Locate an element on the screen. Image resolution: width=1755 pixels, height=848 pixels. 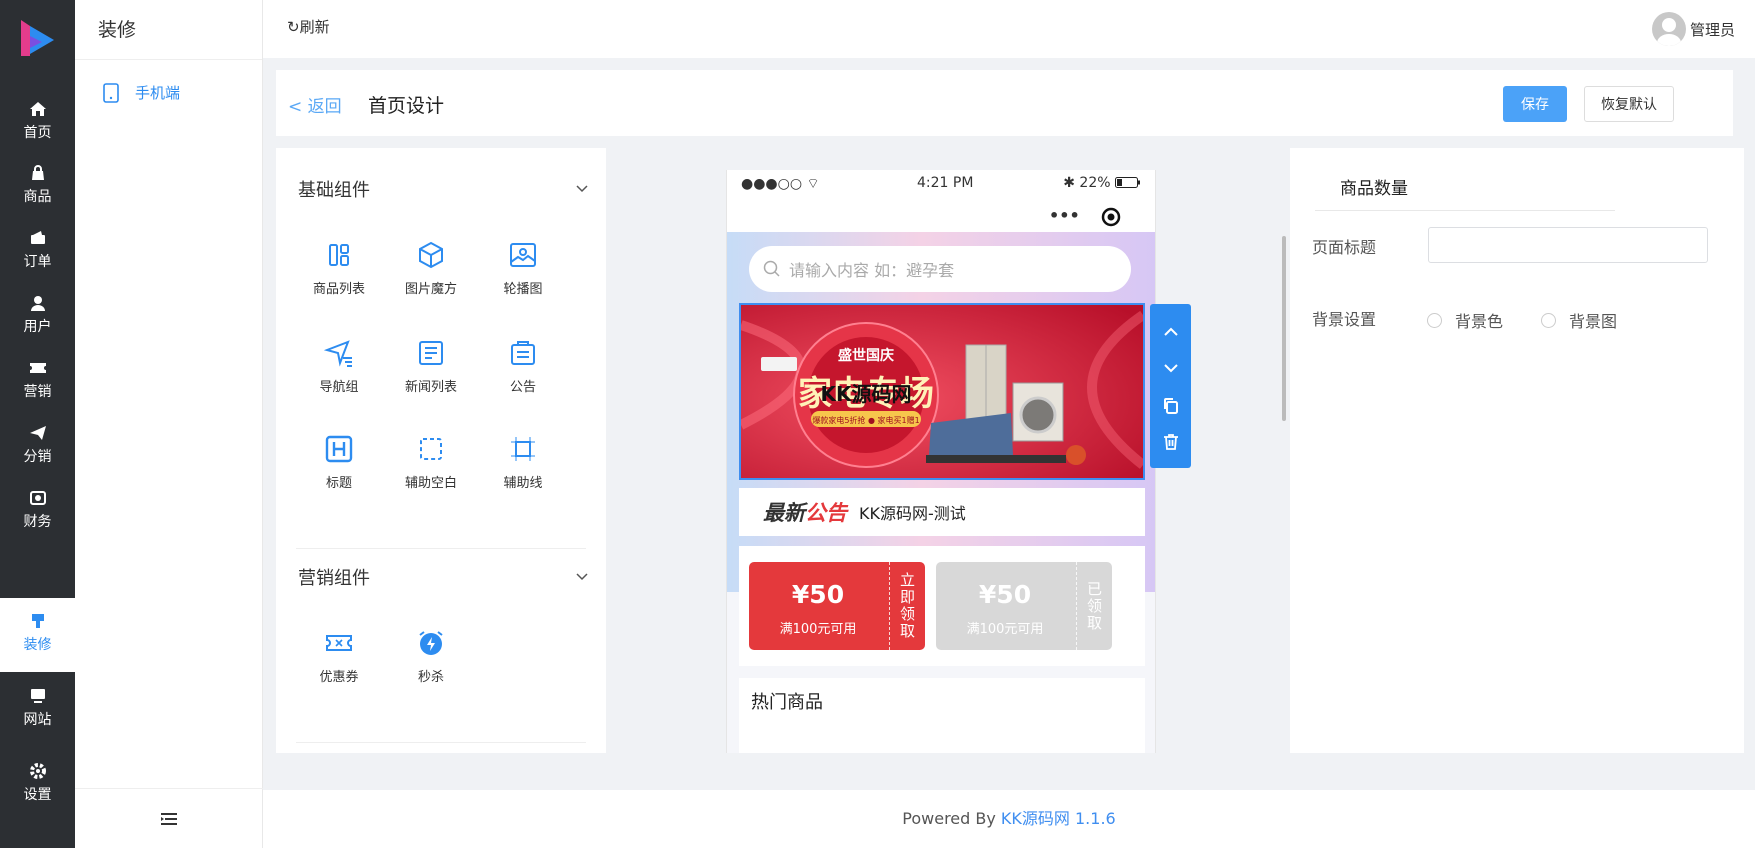
notice-bar: 最新公告 KK源码网-测试 is located at coordinates (942, 512).